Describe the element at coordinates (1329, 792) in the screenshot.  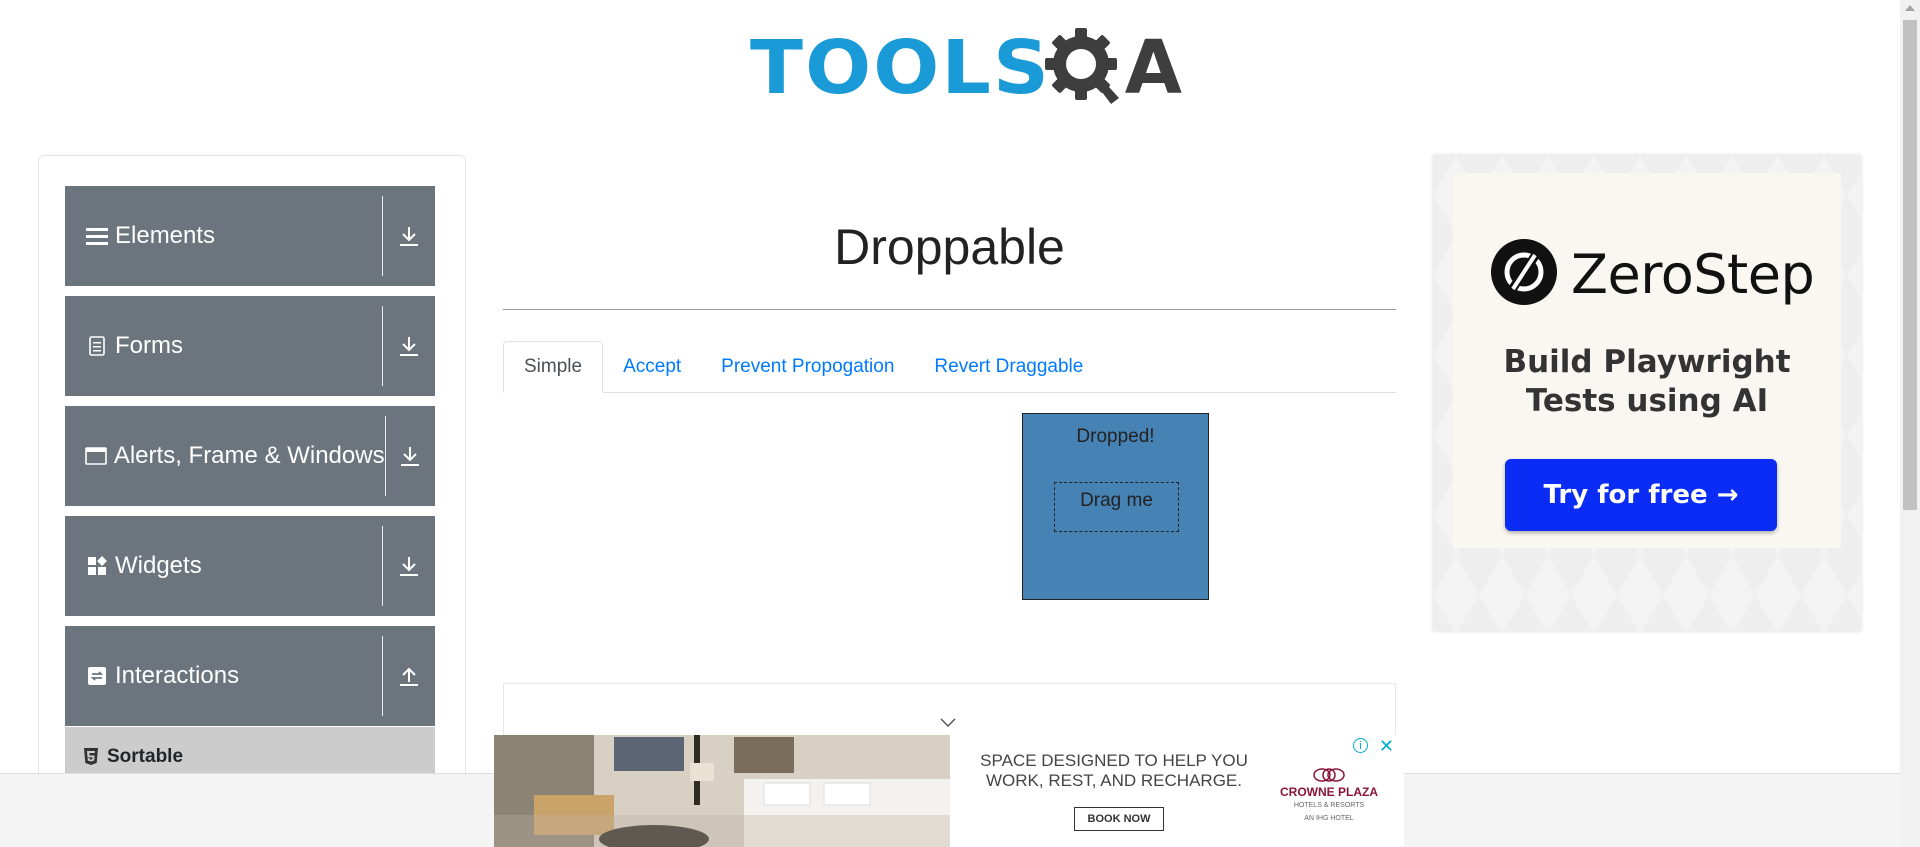
I see `ad-brand-name: CROWNE PLAZA` at that location.